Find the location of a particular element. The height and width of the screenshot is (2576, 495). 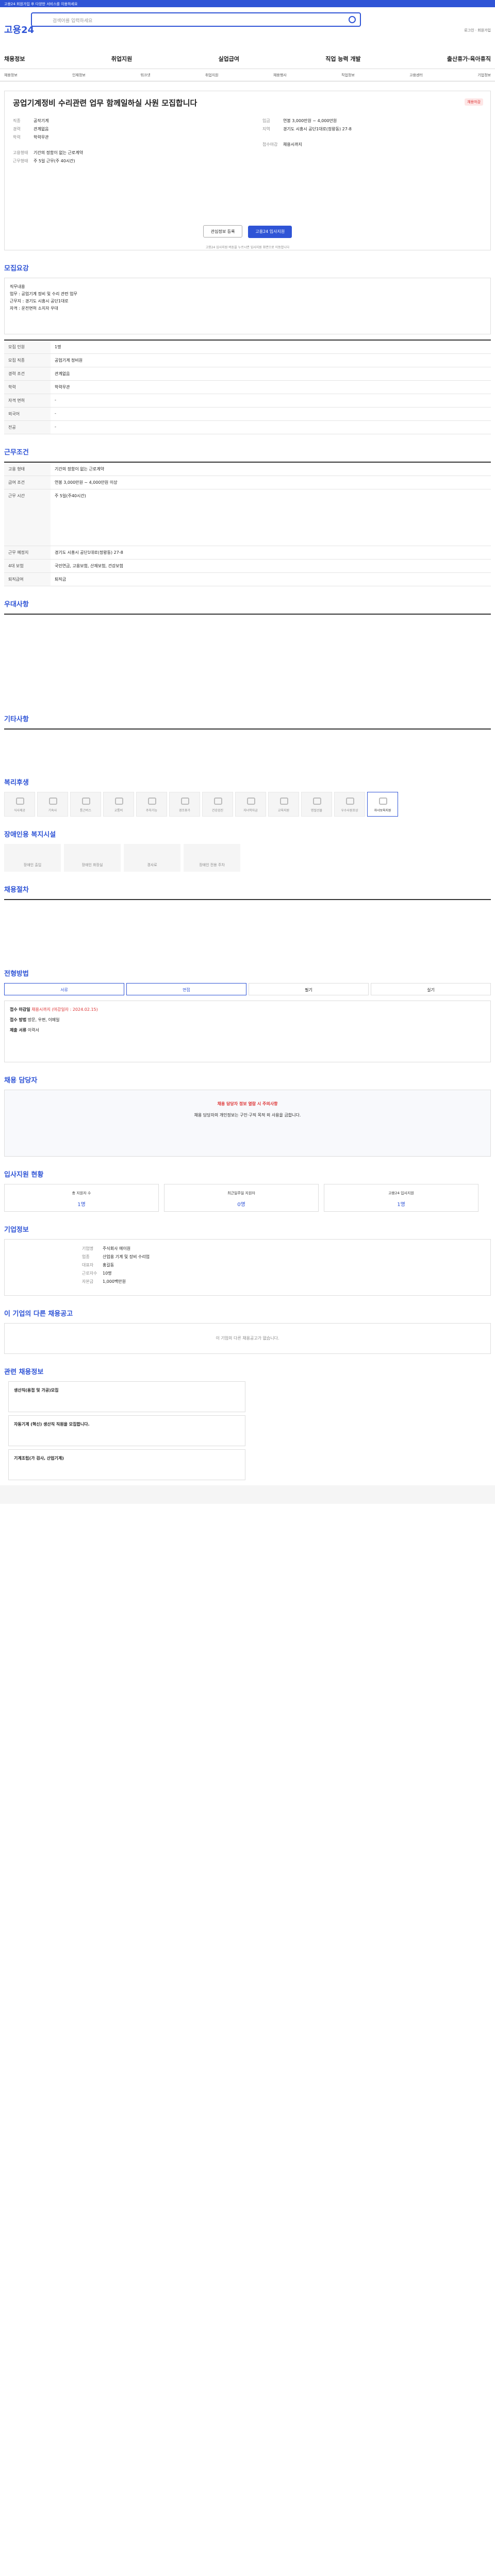

subnav-item: 기업정보 is located at coordinates (484, 75).